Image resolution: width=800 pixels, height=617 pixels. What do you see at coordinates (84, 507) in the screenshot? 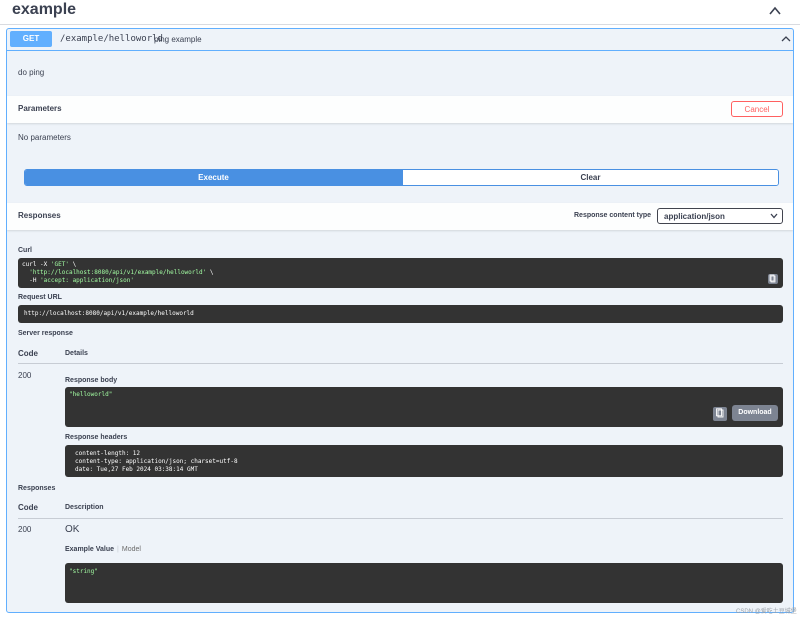
I see `documented-responses-description-header: Description` at bounding box center [84, 507].